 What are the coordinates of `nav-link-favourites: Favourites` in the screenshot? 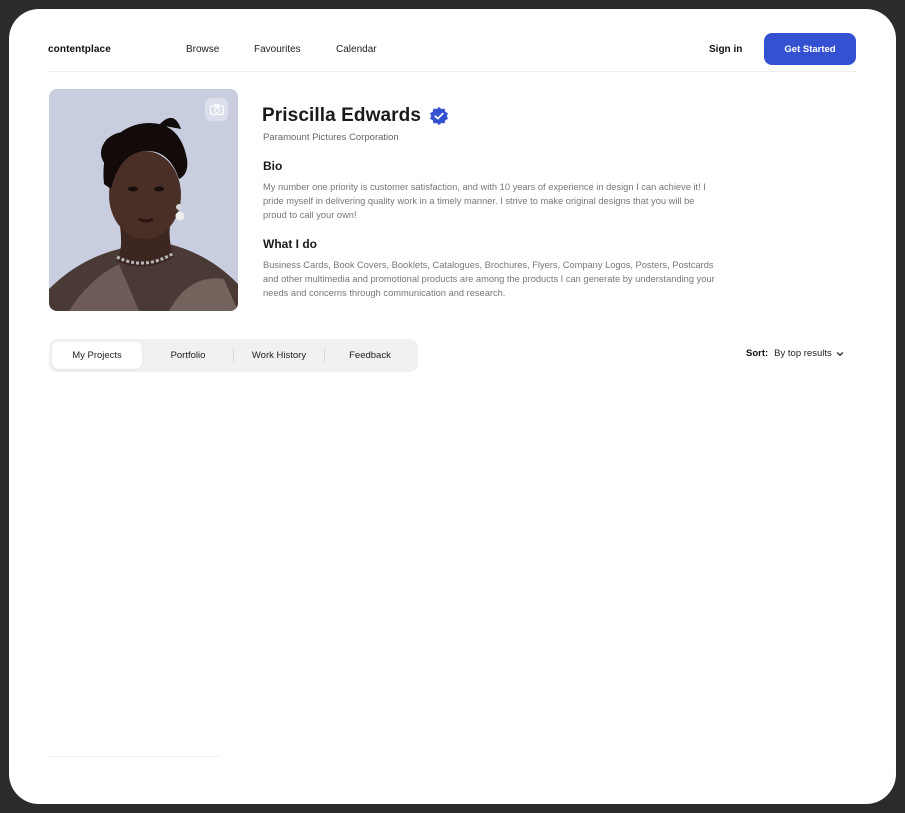 It's located at (277, 49).